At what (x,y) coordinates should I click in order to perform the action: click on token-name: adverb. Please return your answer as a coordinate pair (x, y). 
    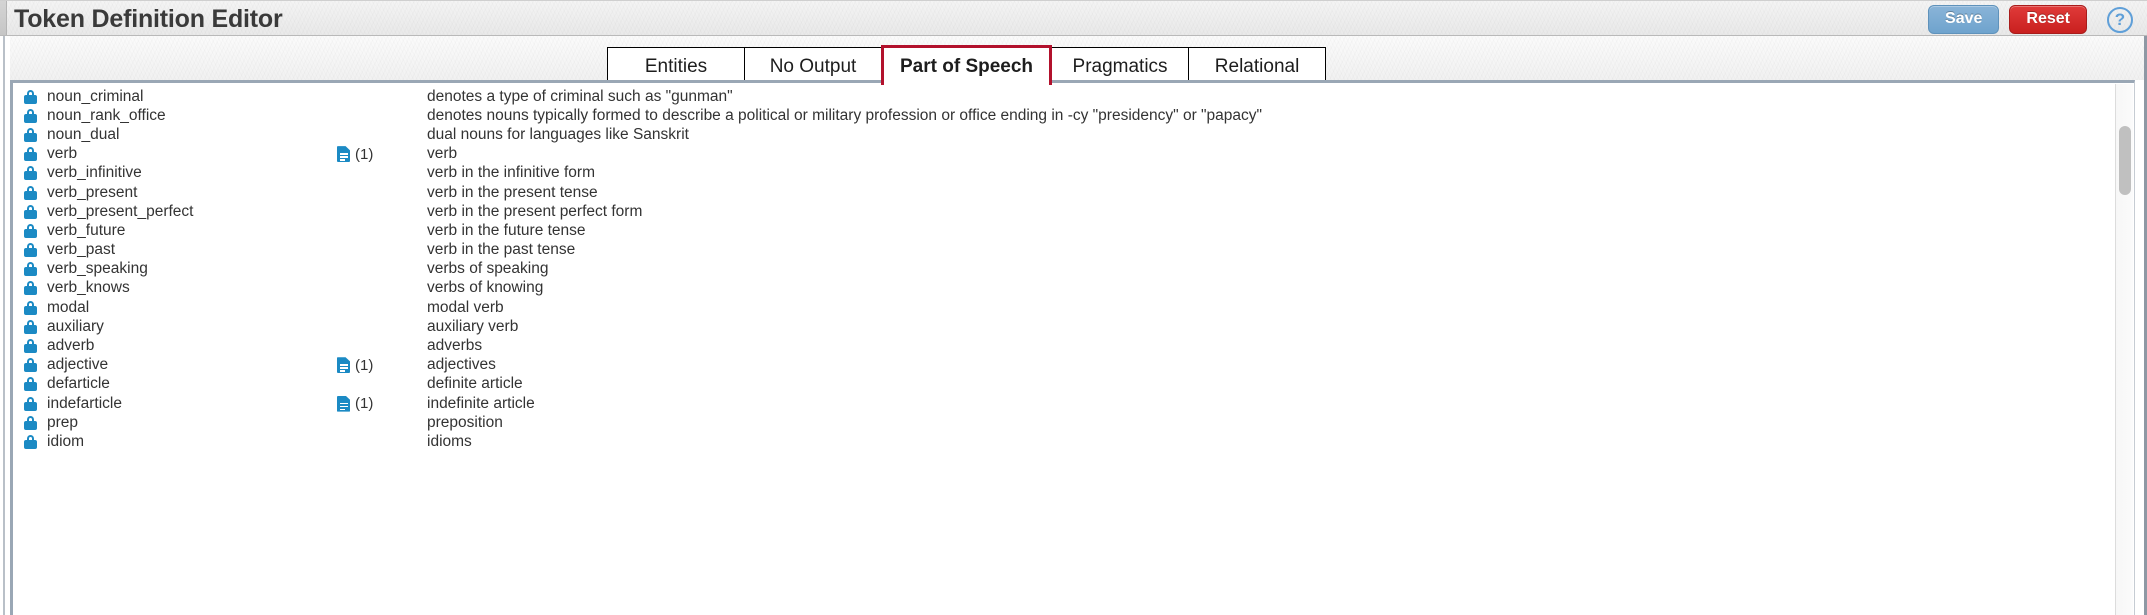
    Looking at the image, I should click on (71, 346).